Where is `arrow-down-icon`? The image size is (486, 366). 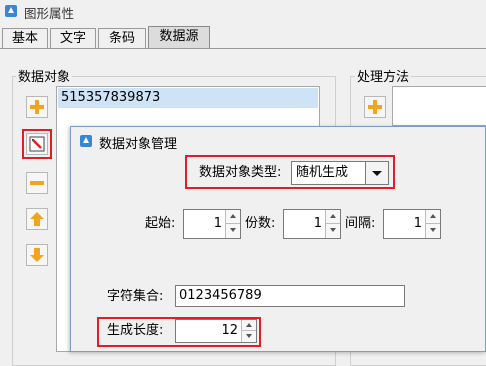 arrow-down-icon is located at coordinates (37, 255).